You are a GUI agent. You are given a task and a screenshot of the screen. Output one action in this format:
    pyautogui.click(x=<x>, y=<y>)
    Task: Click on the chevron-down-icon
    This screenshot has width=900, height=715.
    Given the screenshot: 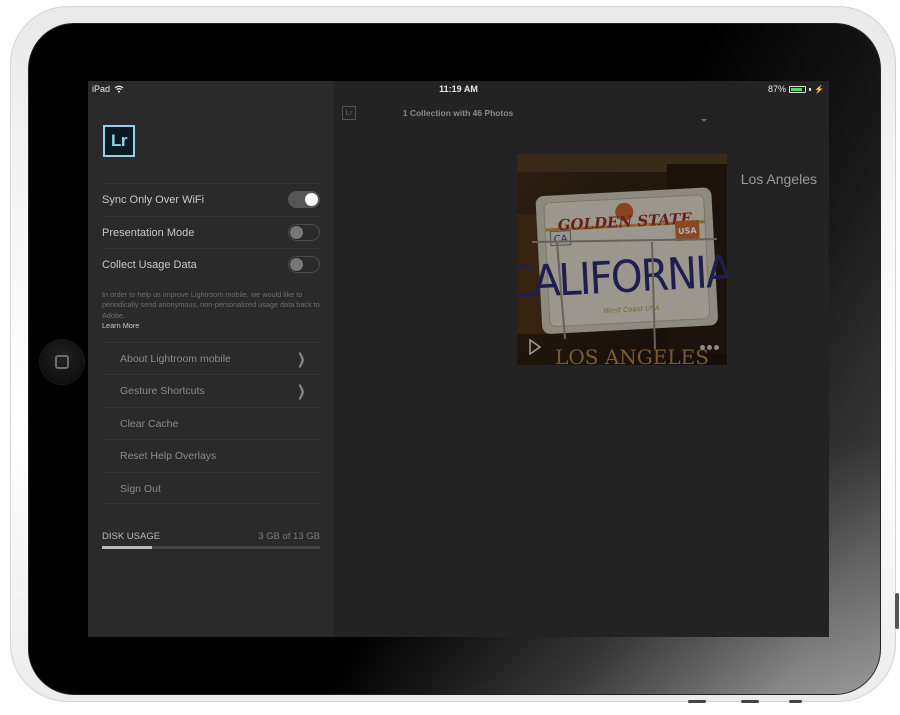 What is the action you would take?
    pyautogui.click(x=704, y=120)
    